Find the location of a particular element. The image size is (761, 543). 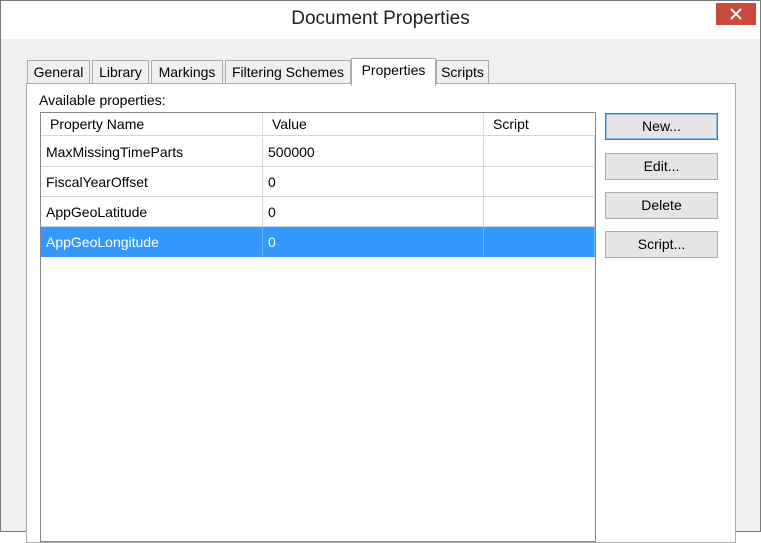

close-icon is located at coordinates (736, 14).